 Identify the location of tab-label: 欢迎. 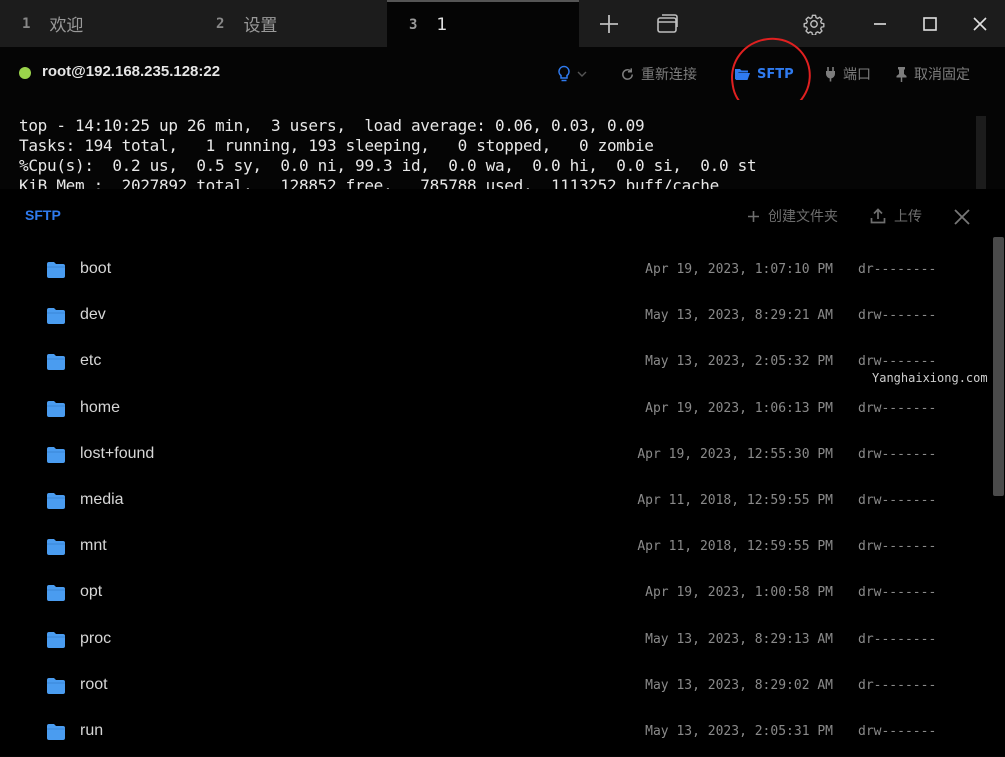
(66, 26).